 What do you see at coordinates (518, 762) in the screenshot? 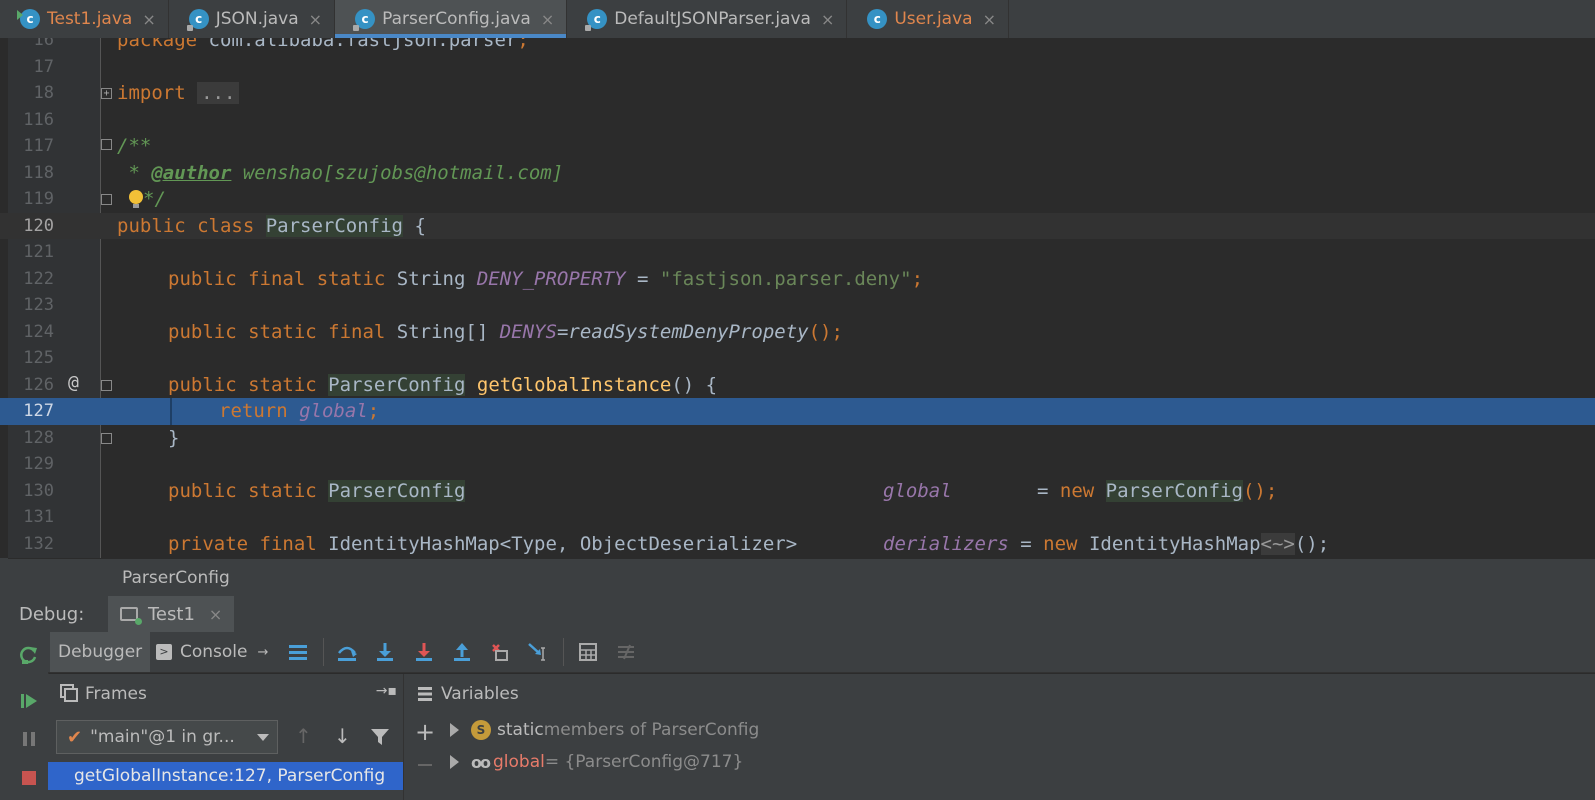
I see `variable-name: global` at bounding box center [518, 762].